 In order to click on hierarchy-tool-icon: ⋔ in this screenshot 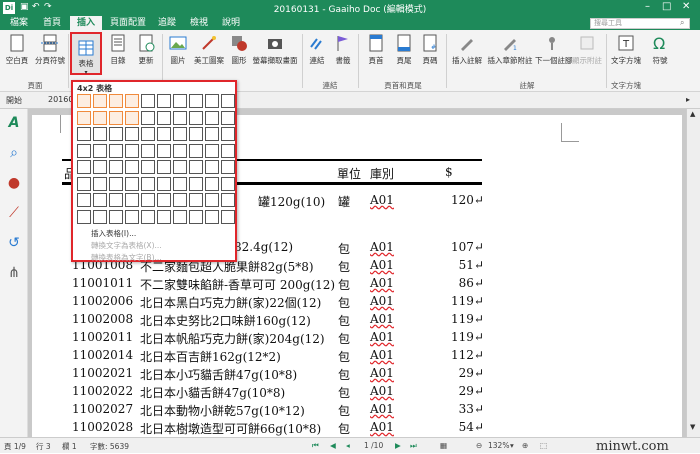, I will do `click(14, 274)`.